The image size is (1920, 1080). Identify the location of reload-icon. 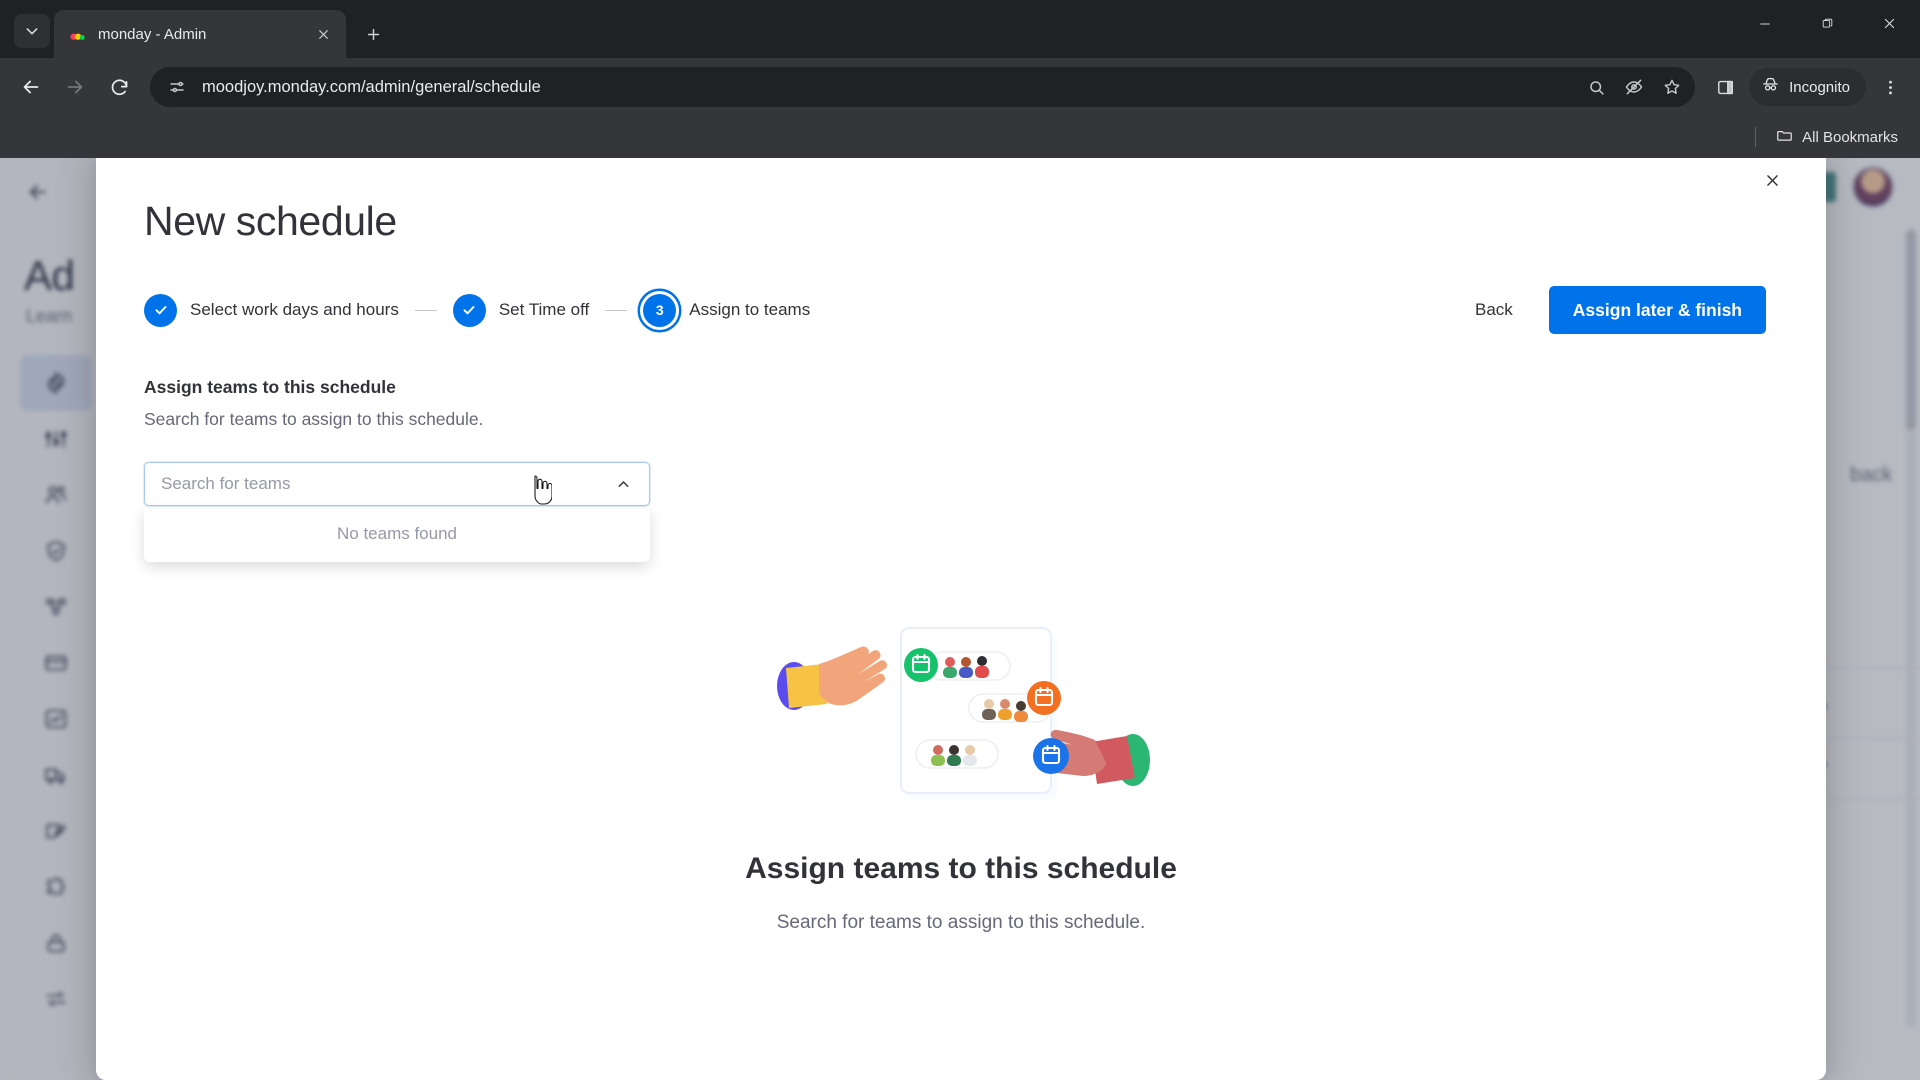
(119, 86).